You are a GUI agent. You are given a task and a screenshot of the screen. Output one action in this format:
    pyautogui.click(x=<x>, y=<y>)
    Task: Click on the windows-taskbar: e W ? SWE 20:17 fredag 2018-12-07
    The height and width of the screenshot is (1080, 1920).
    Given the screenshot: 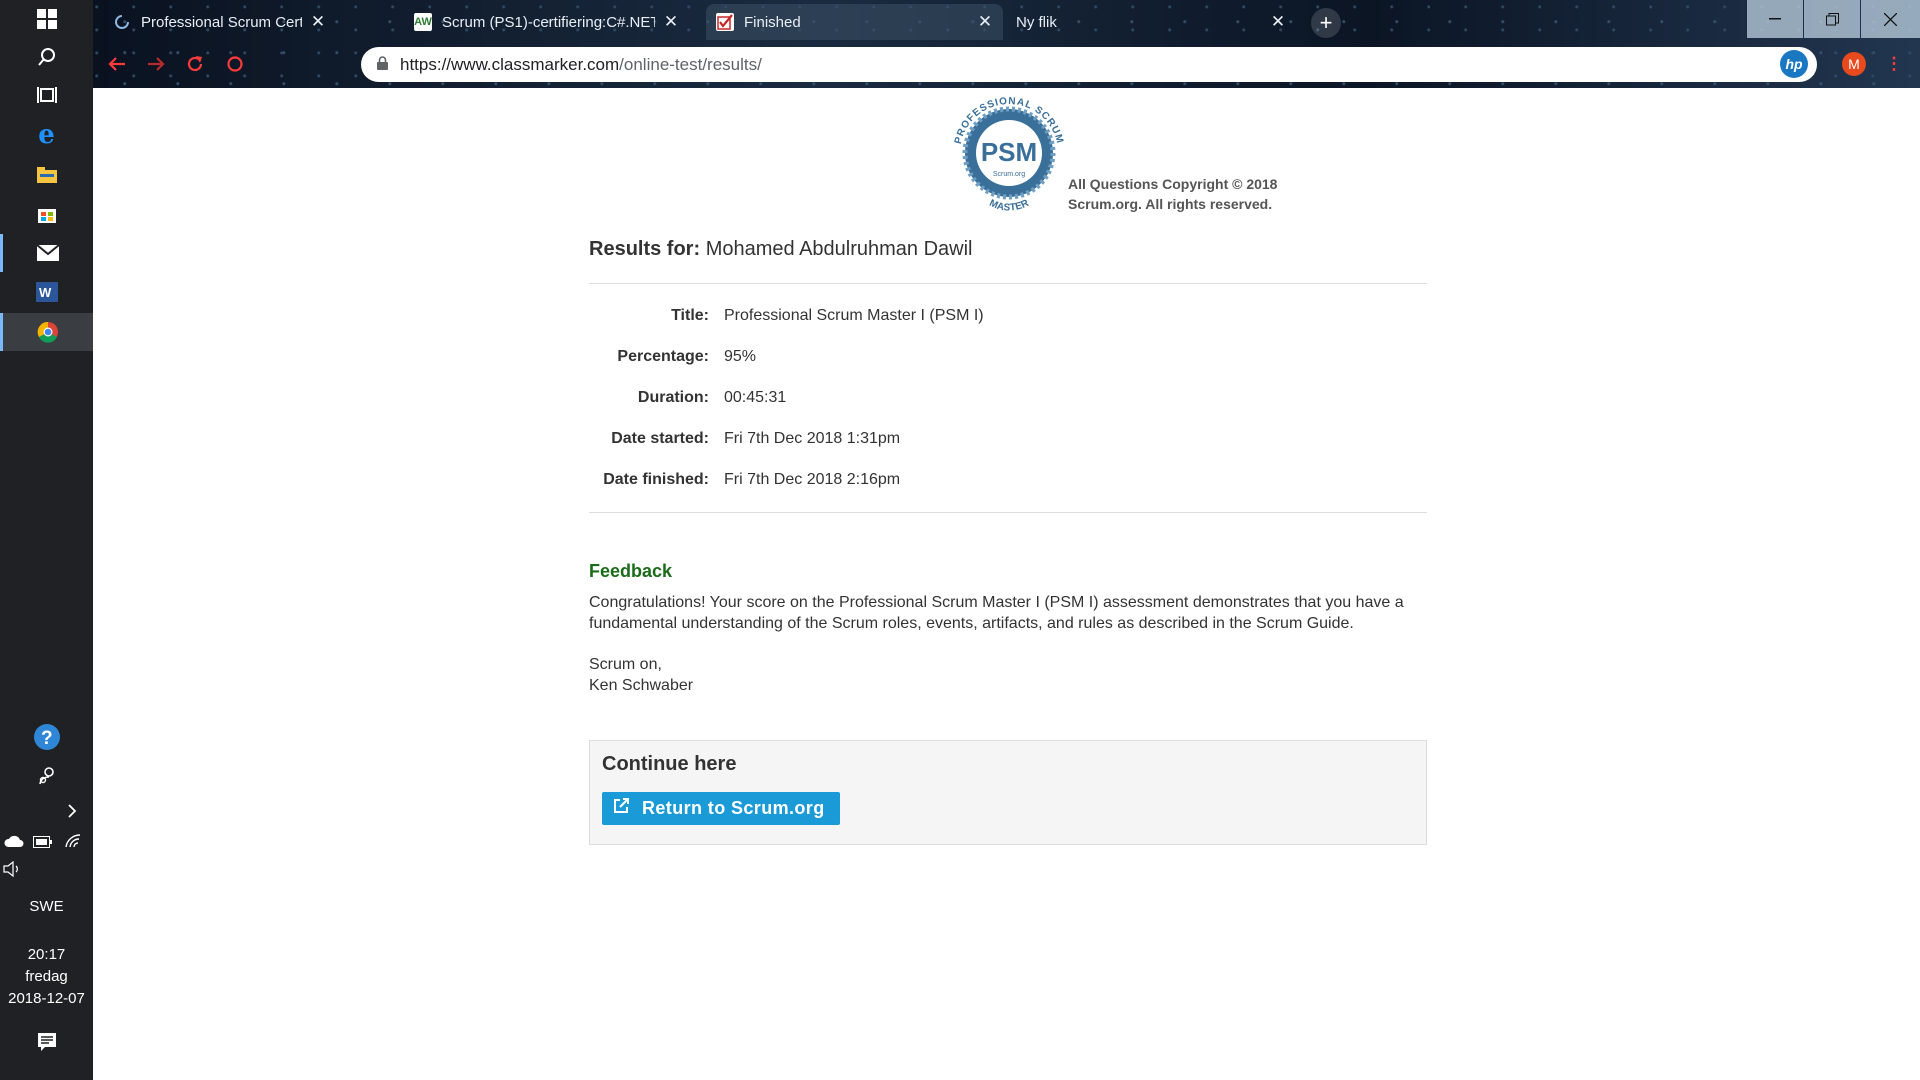 What is the action you would take?
    pyautogui.click(x=46, y=540)
    